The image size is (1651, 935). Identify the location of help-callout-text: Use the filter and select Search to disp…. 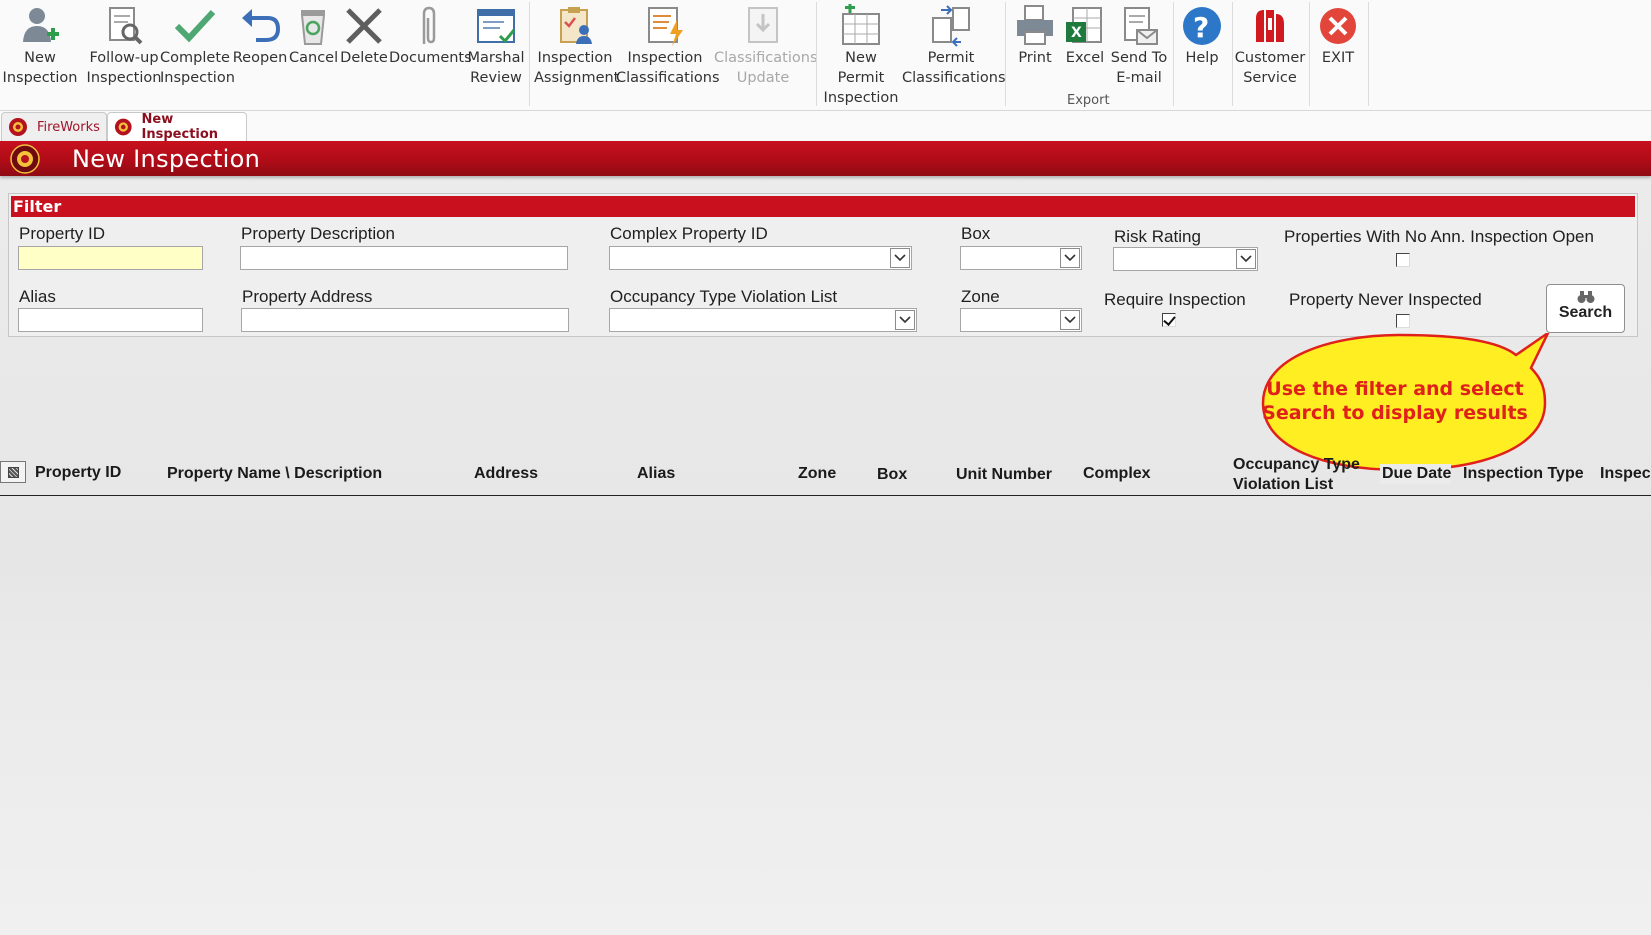
(1395, 401).